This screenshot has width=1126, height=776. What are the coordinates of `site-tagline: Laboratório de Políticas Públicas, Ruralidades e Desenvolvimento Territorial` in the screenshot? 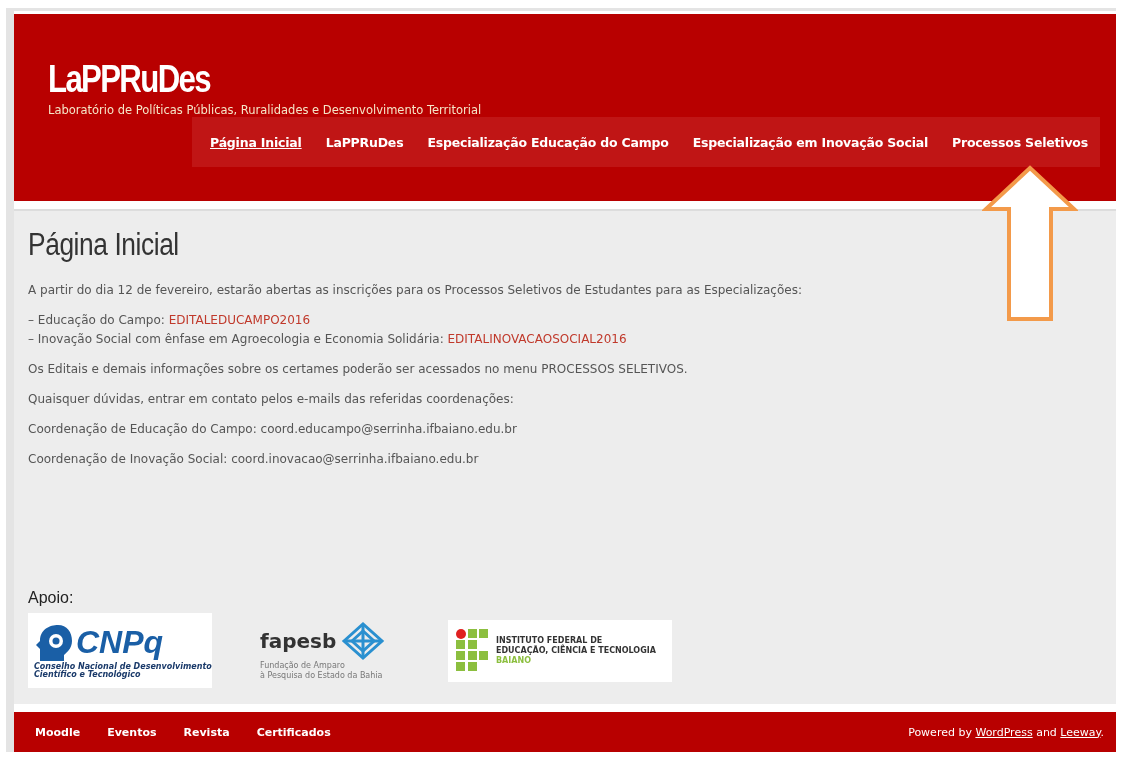 It's located at (265, 110).